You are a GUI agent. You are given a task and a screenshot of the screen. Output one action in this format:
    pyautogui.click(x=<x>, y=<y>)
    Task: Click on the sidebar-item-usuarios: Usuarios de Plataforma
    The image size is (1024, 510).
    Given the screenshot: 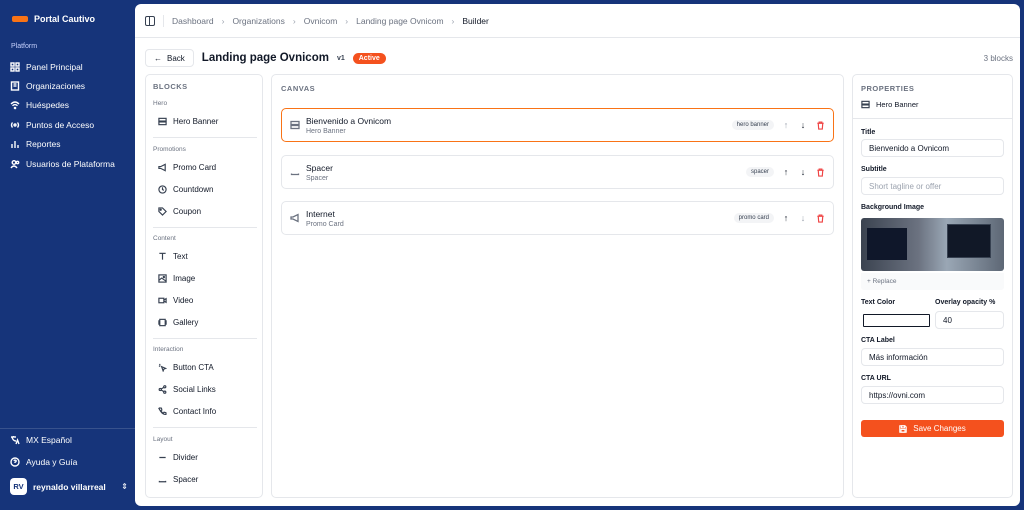 What is the action you would take?
    pyautogui.click(x=70, y=163)
    